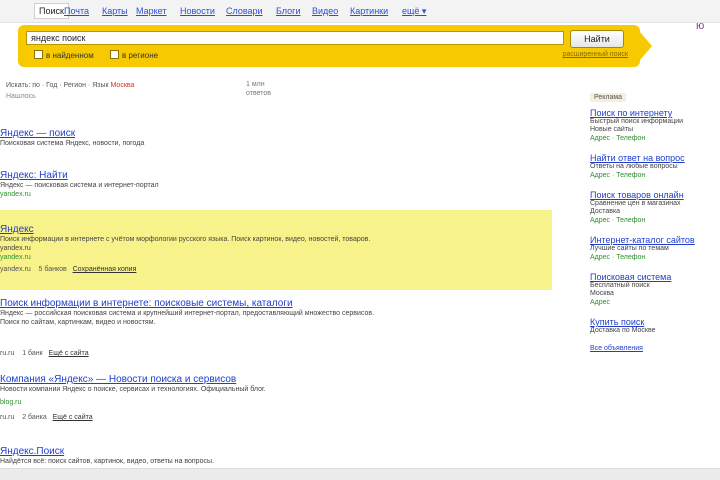  Describe the element at coordinates (275, 451) in the screenshot. I see `result-title: Яндекс.Поиск` at that location.